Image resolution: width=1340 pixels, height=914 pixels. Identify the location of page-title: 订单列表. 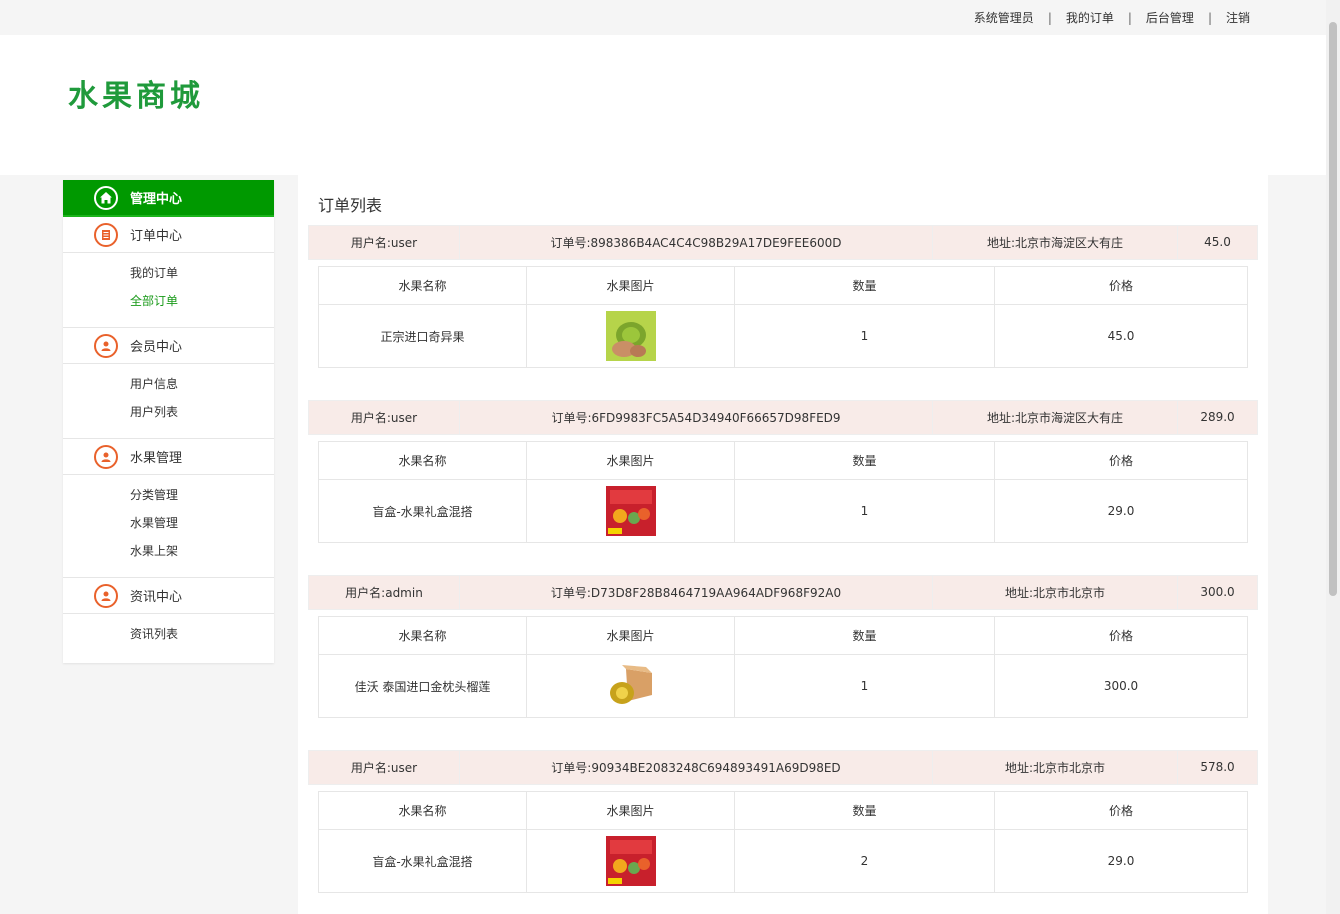
(350, 205).